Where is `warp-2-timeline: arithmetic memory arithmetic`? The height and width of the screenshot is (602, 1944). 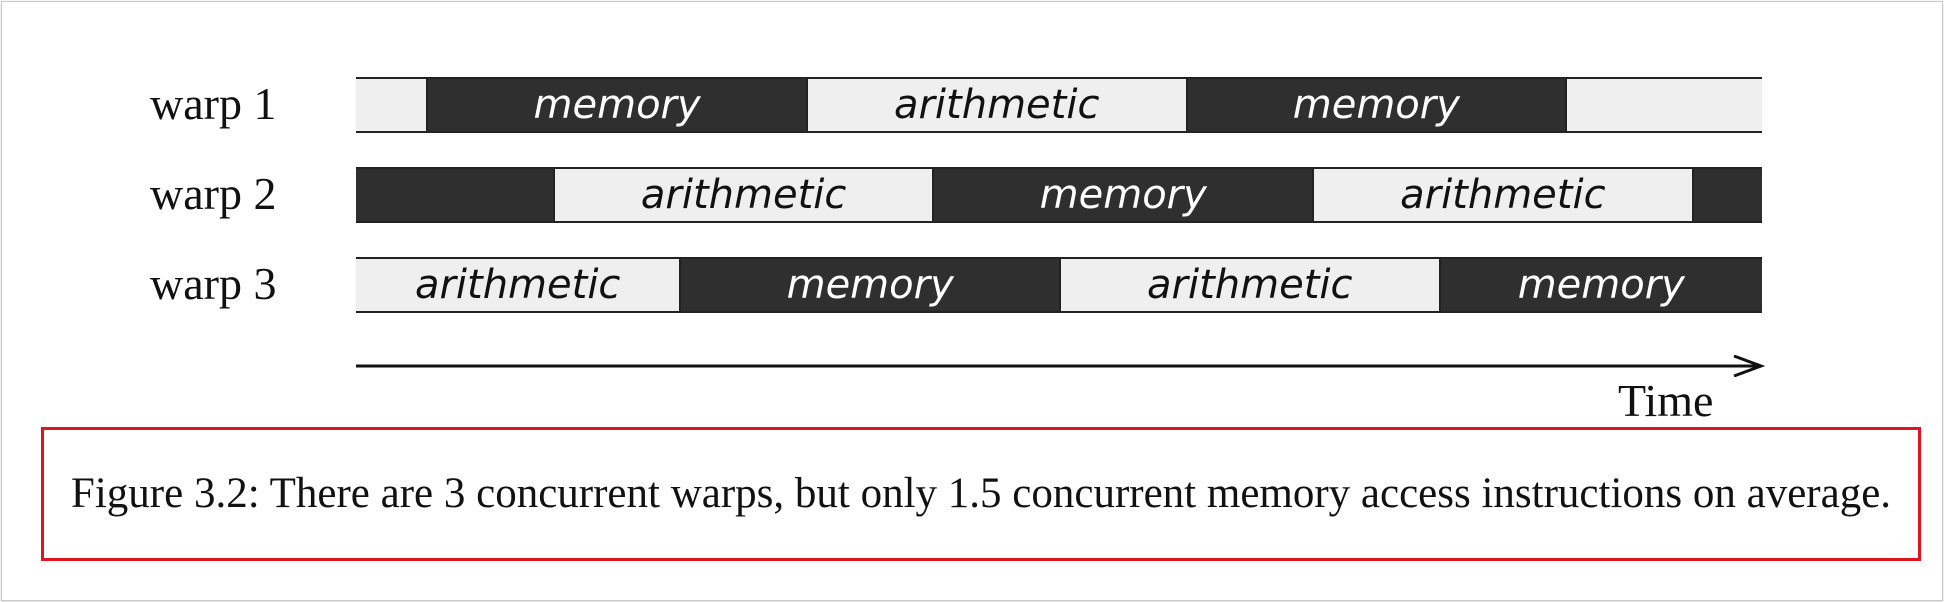 warp-2-timeline: arithmetic memory arithmetic is located at coordinates (1059, 195).